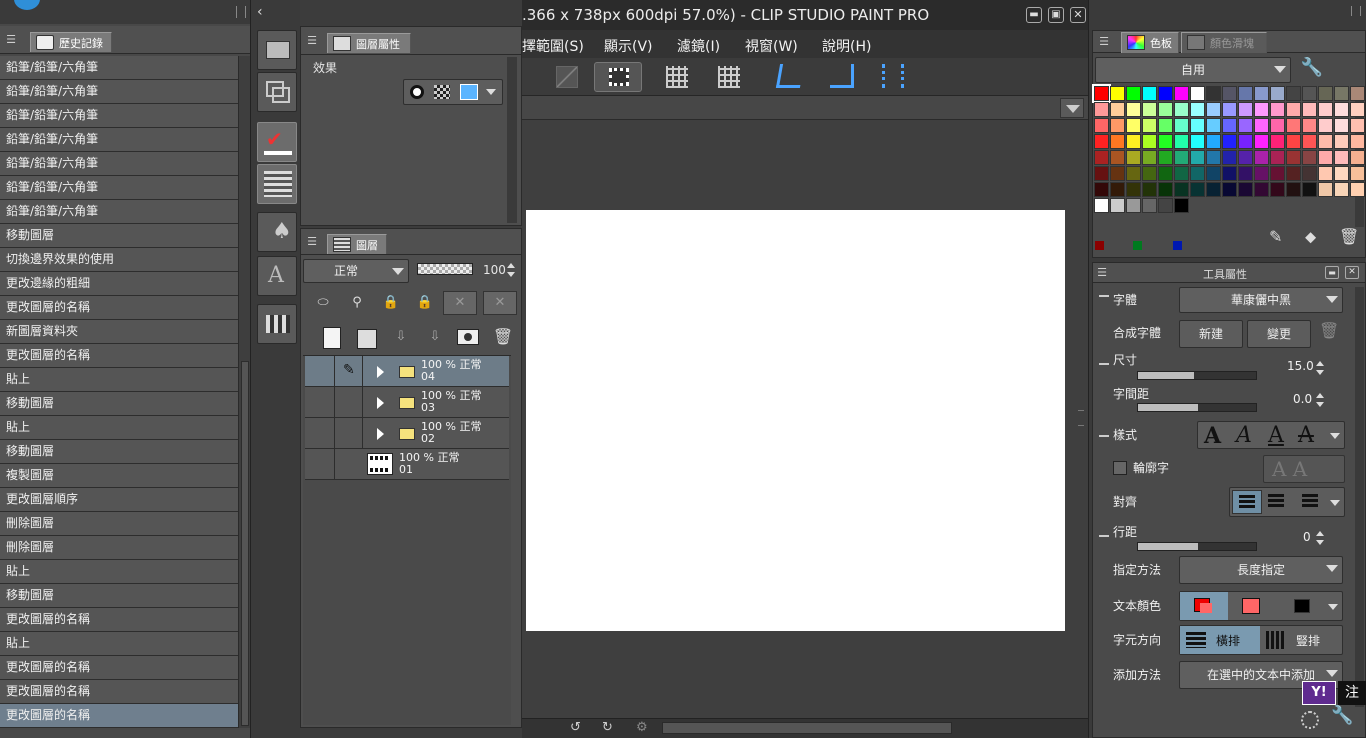 This screenshot has height=738, width=1366. I want to click on layer-button, so click(277, 184).